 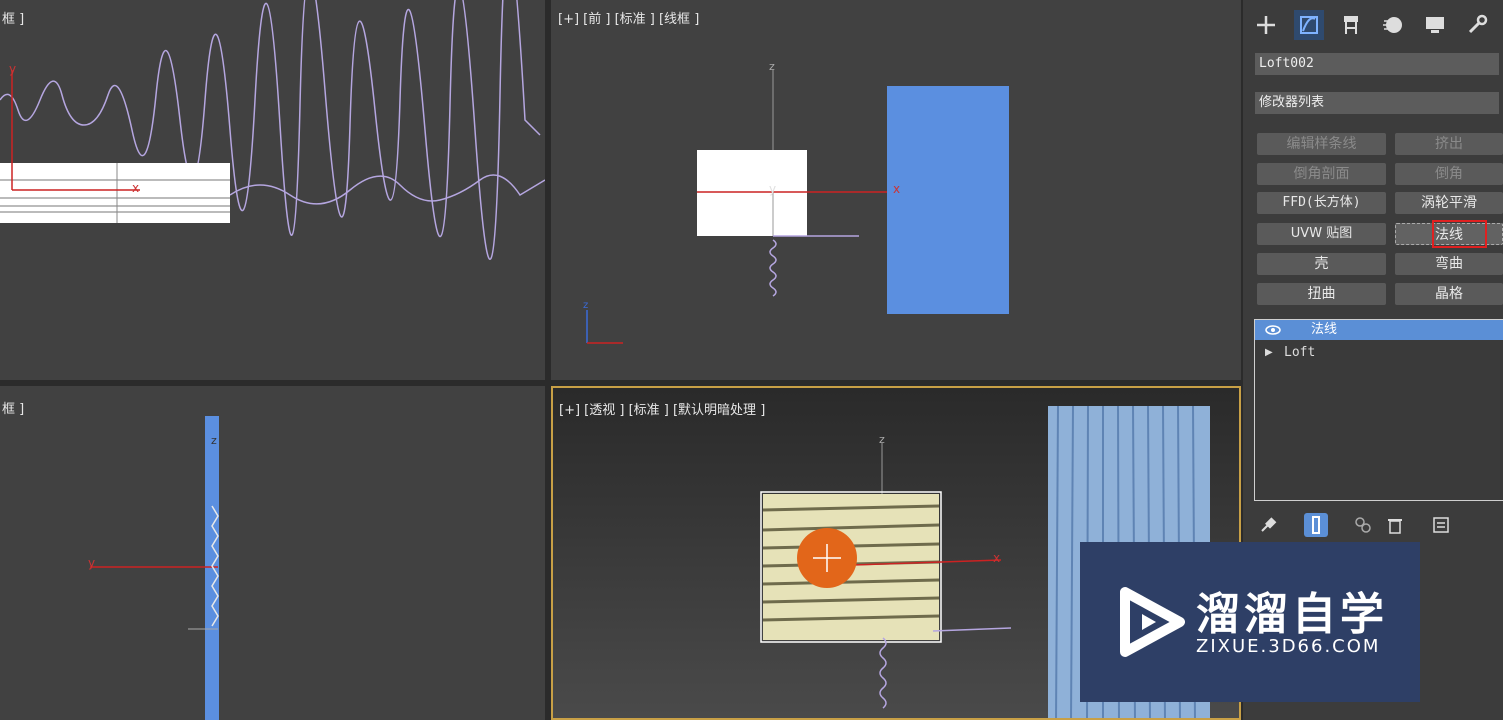 What do you see at coordinates (1393, 25) in the screenshot?
I see `motion-icon` at bounding box center [1393, 25].